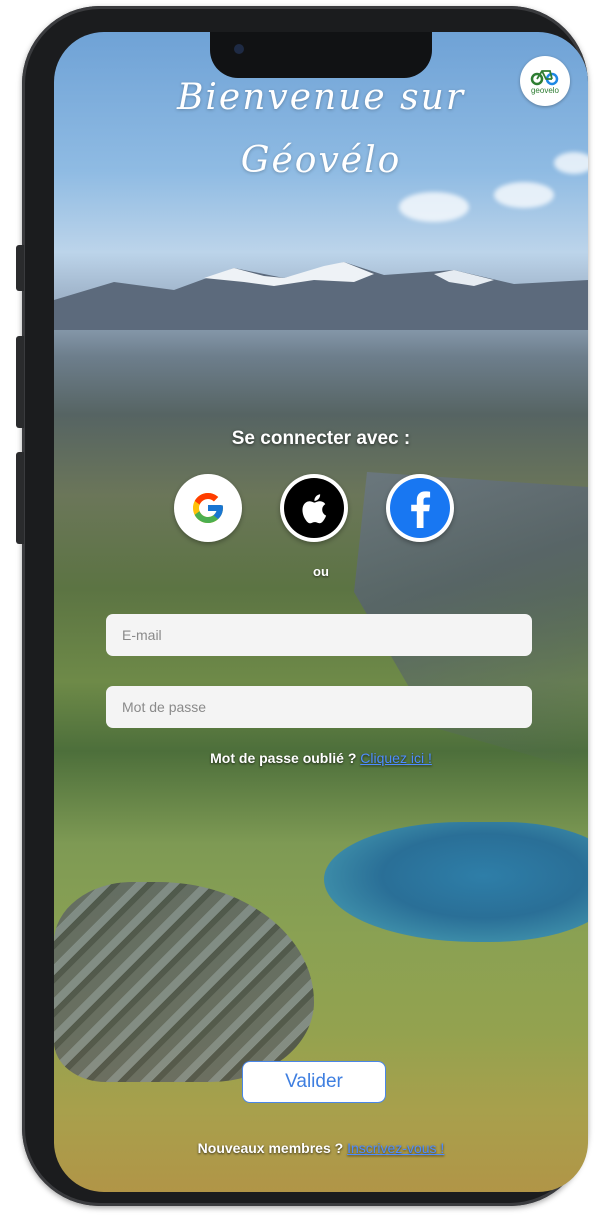  I want to click on welcome-title: Bienvenue sur, so click(321, 97).